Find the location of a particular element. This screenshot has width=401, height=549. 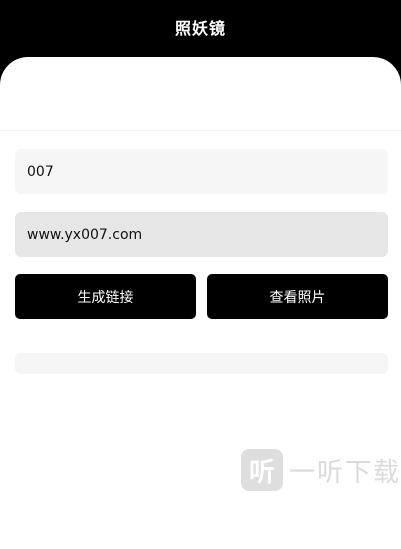

code-input-value: 007 is located at coordinates (40, 171).